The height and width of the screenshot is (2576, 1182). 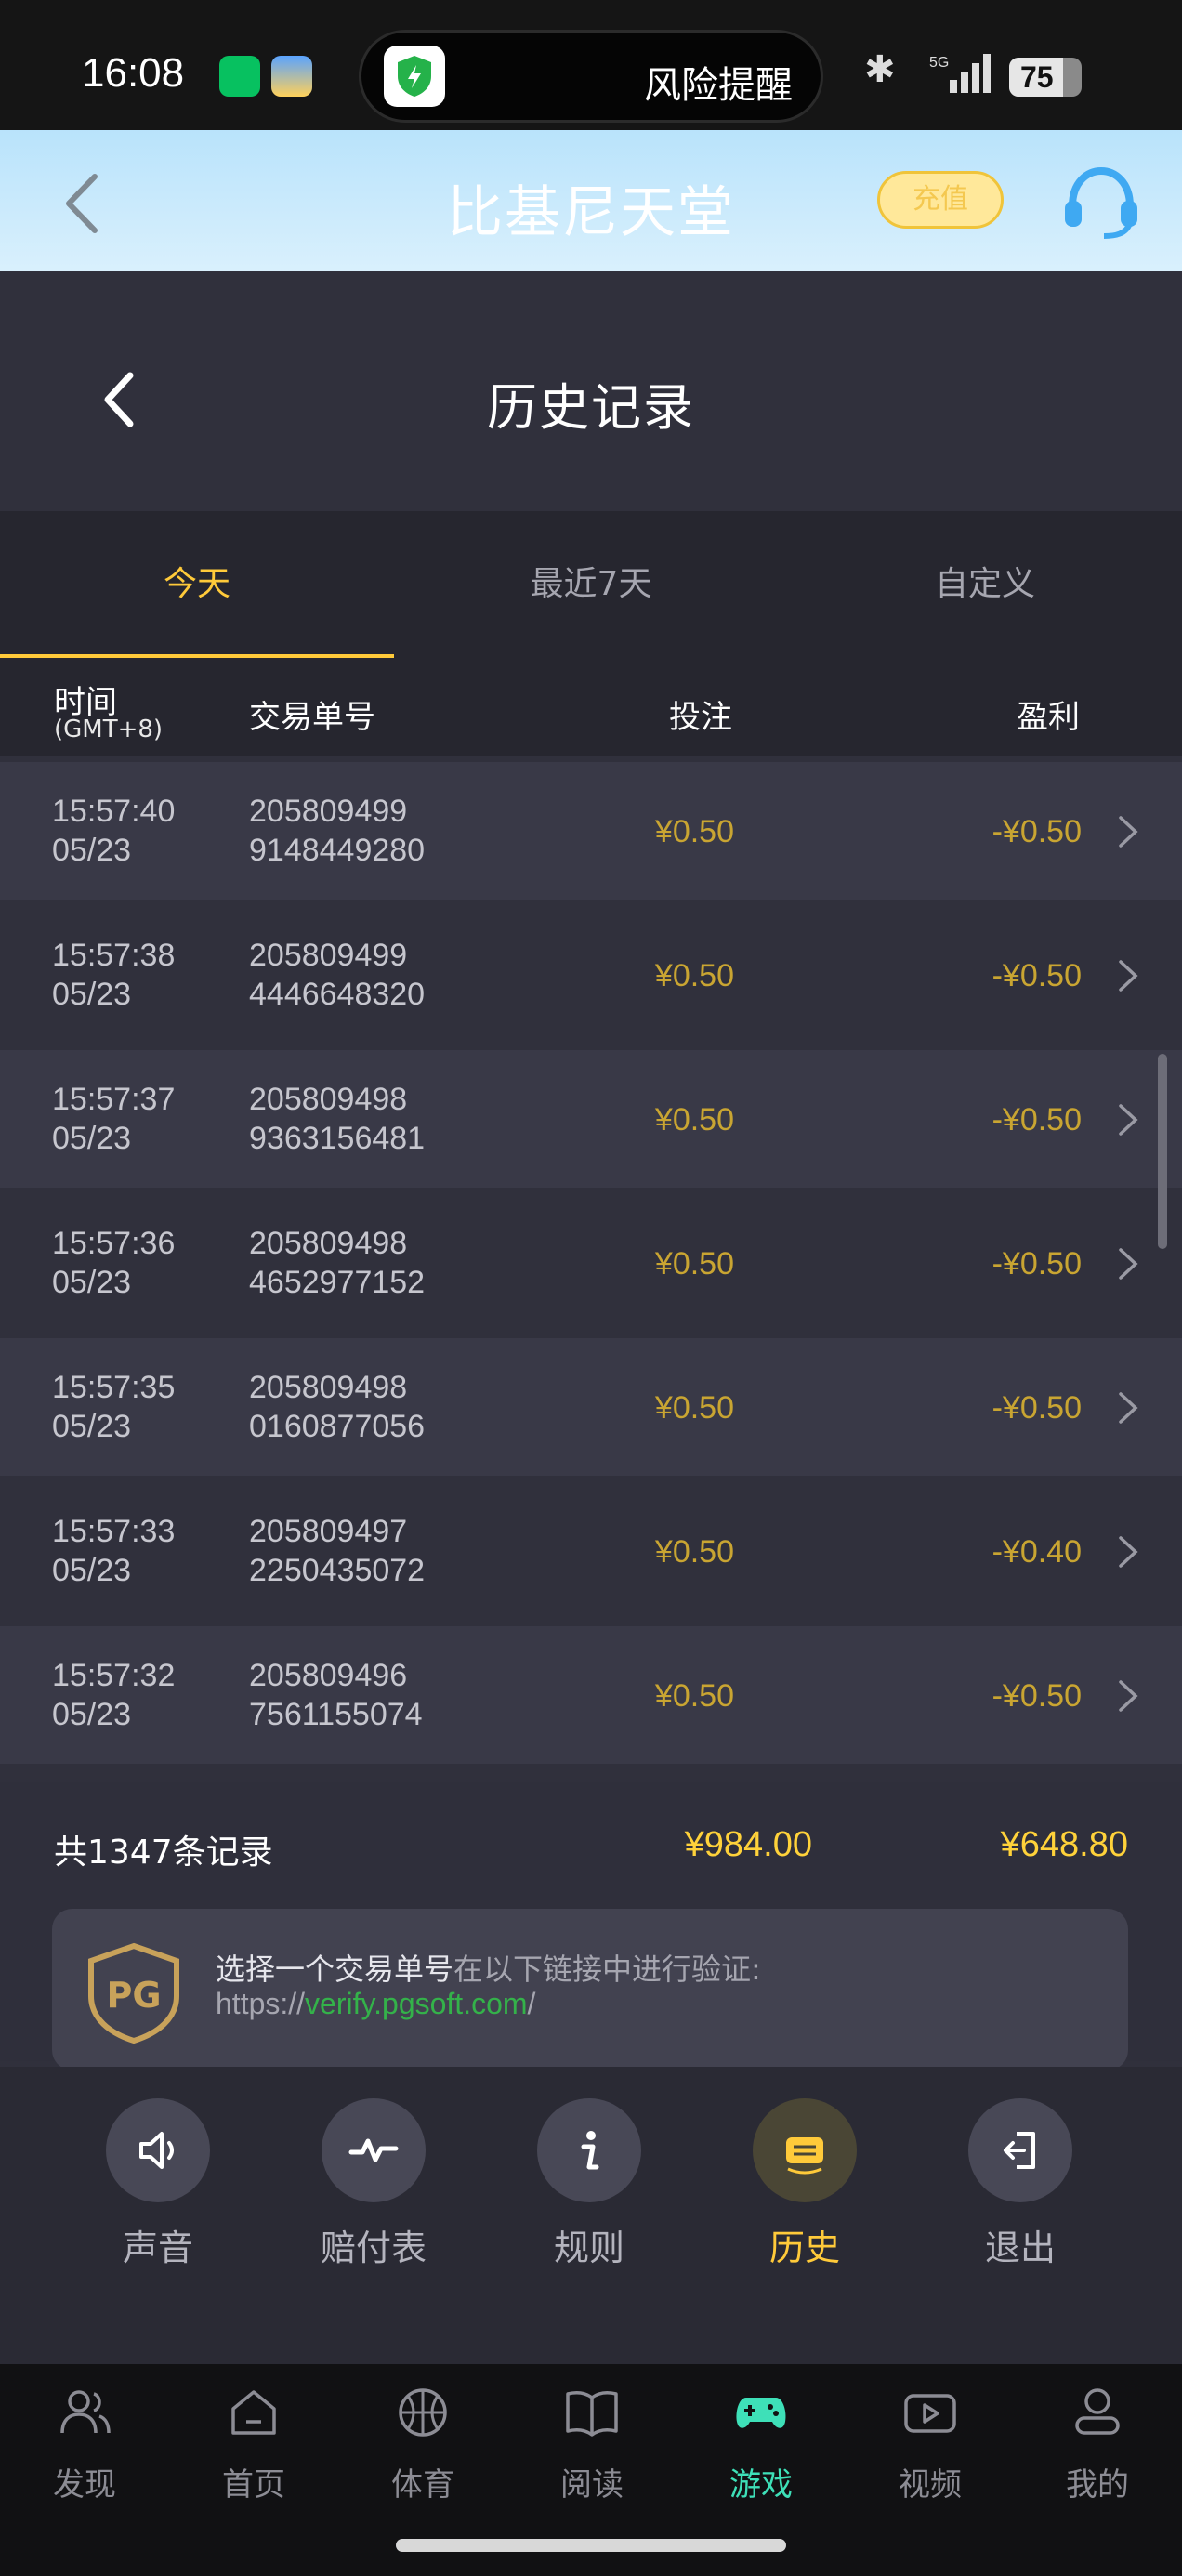 I want to click on paytable-label: 赔付表, so click(x=373, y=2248).